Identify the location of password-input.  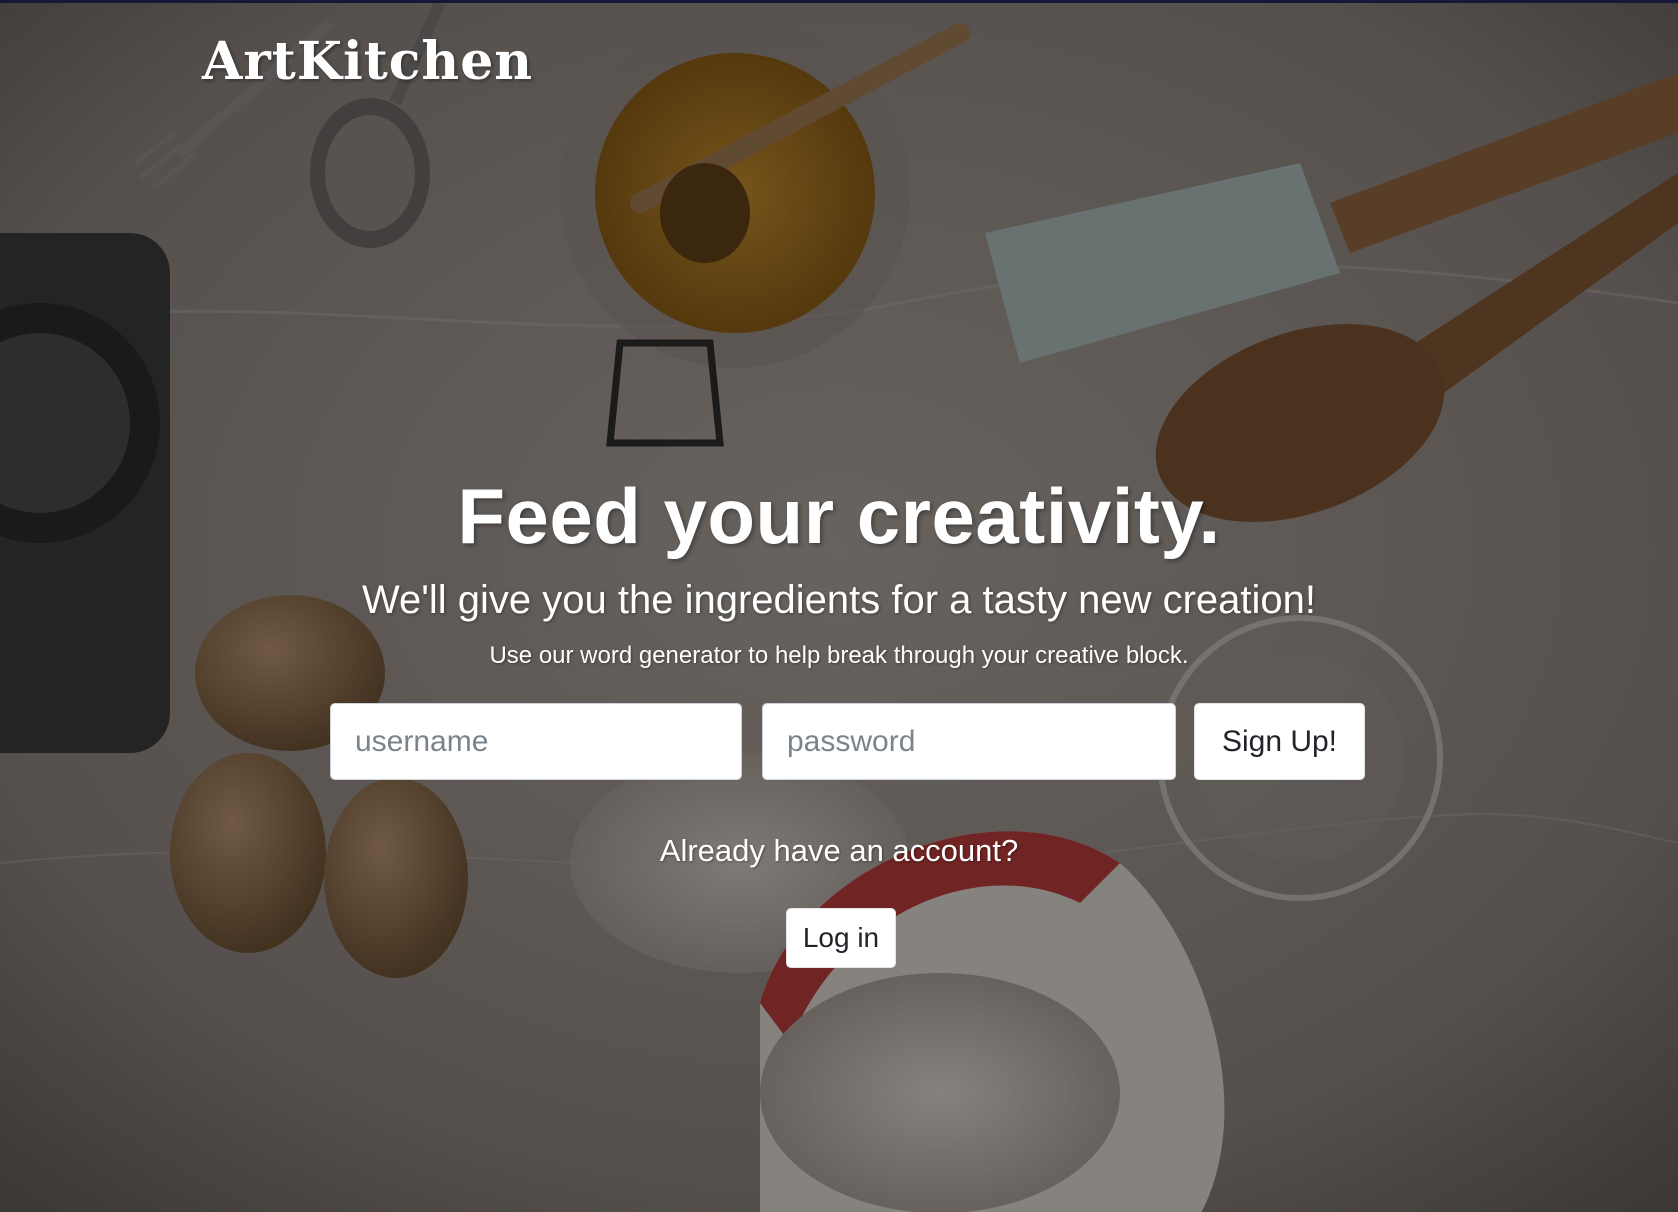
(969, 741).